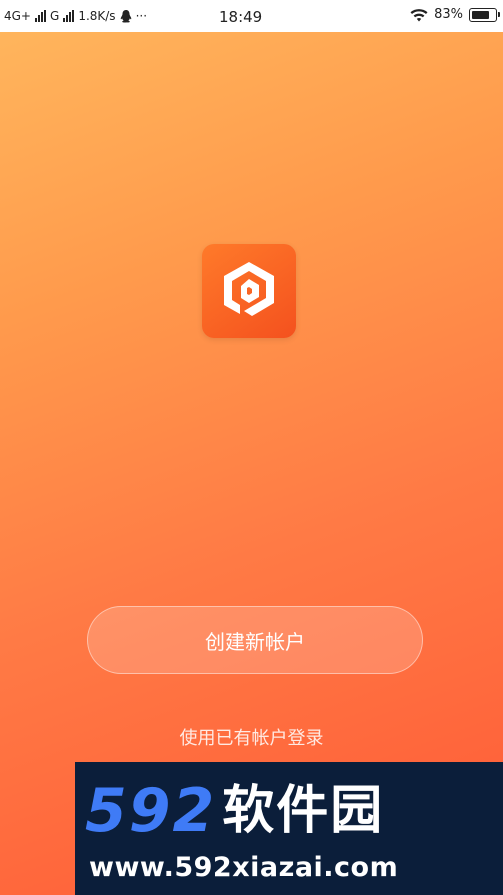 This screenshot has width=503, height=895. What do you see at coordinates (303, 811) in the screenshot?
I see `watermark-name: 软件园` at bounding box center [303, 811].